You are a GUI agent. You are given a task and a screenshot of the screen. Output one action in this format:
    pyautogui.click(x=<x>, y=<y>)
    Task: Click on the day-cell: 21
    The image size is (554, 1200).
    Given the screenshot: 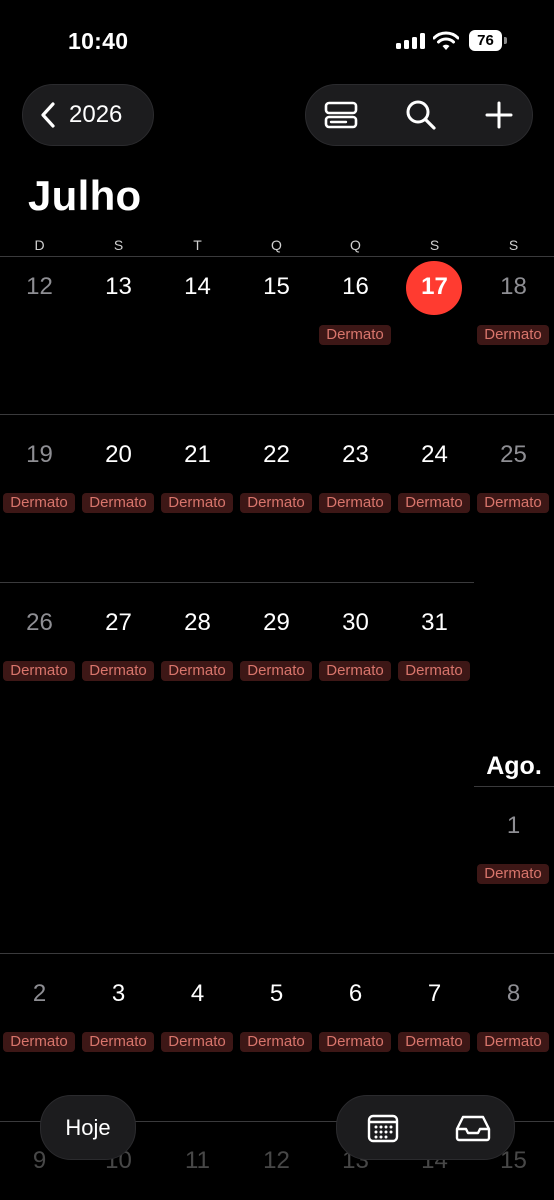 What is the action you would take?
    pyautogui.click(x=197, y=455)
    